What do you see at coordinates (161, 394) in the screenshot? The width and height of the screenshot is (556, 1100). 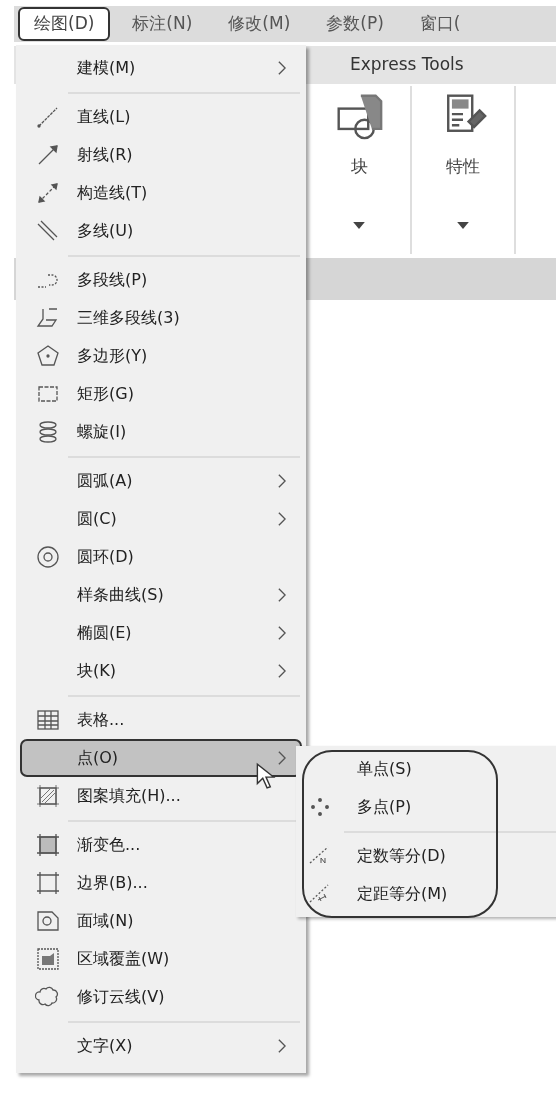 I see `menu-item: 矩形(G)` at bounding box center [161, 394].